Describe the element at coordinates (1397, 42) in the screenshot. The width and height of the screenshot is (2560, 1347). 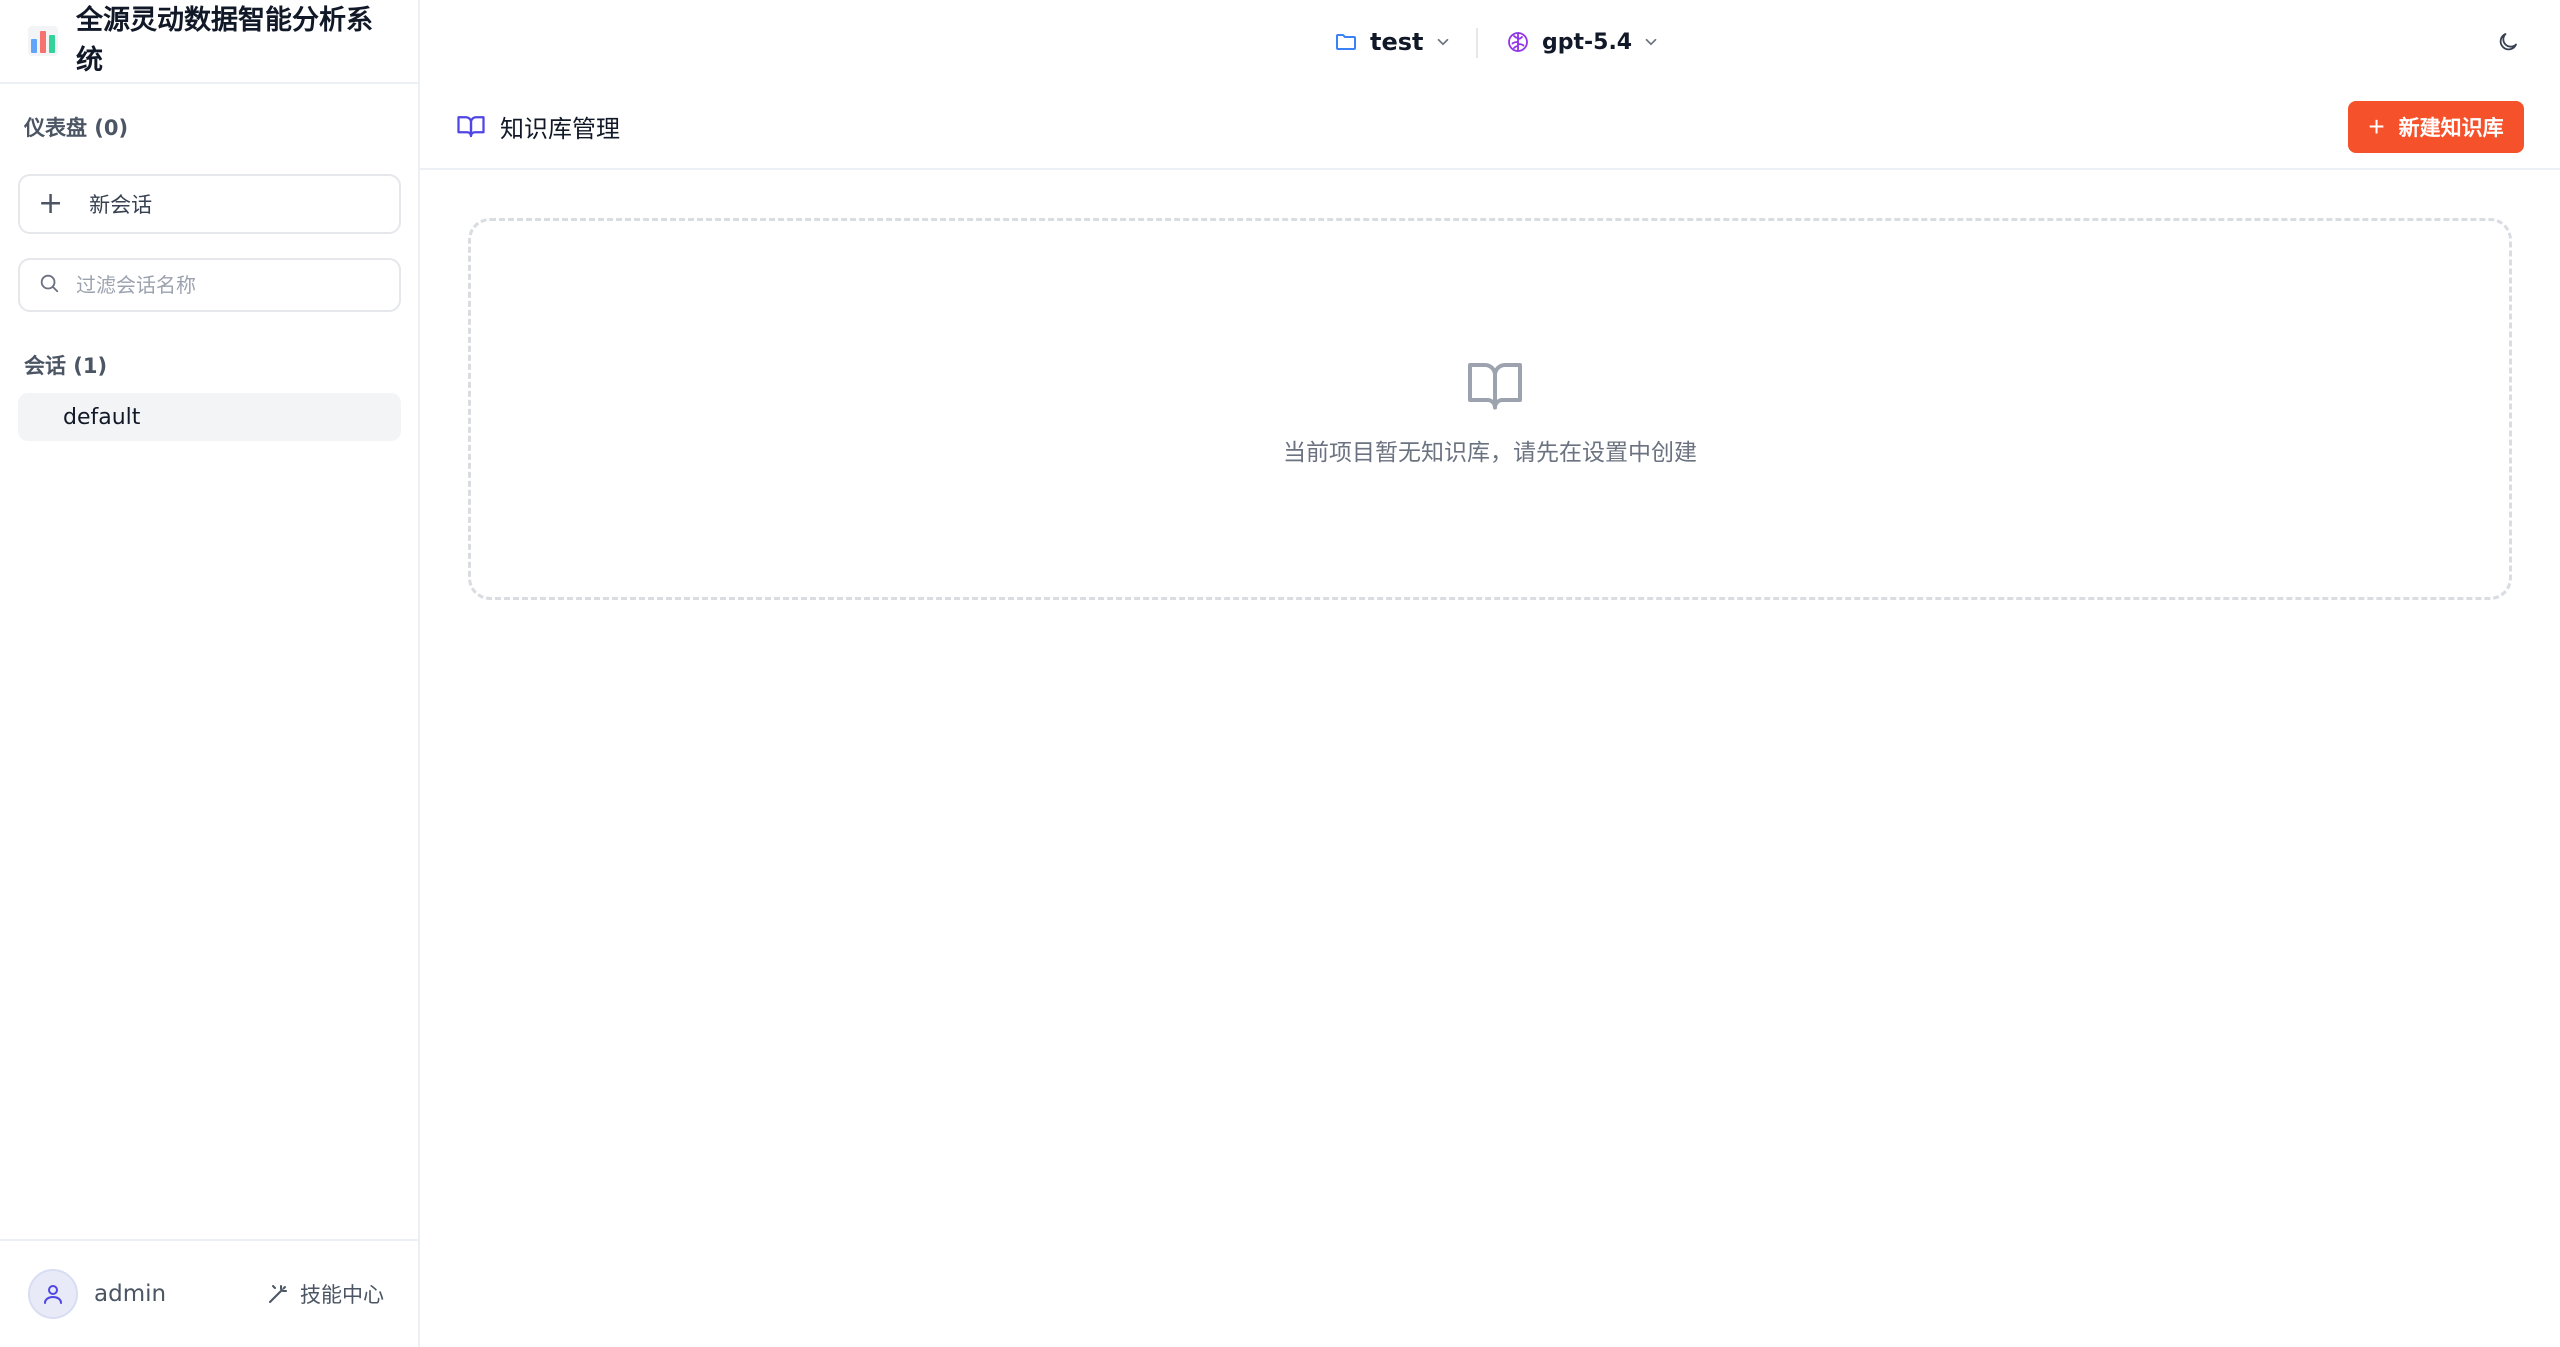
I see `project-name: test` at that location.